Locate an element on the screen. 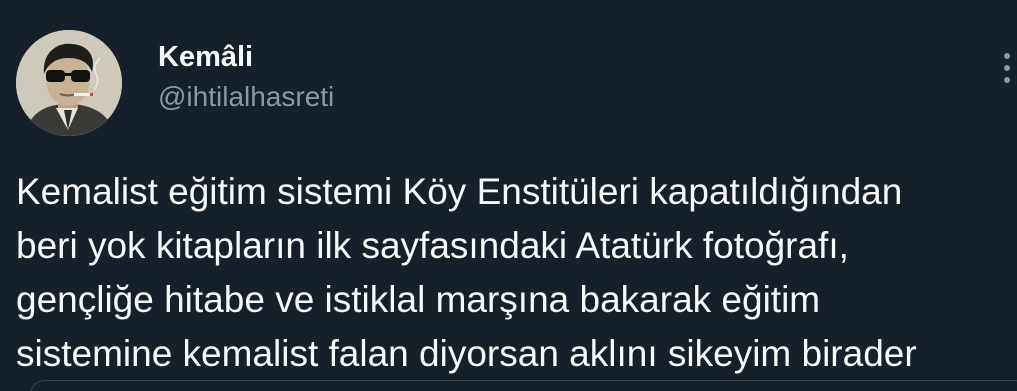 The width and height of the screenshot is (1017, 391). profile-photo-icon is located at coordinates (69, 83).